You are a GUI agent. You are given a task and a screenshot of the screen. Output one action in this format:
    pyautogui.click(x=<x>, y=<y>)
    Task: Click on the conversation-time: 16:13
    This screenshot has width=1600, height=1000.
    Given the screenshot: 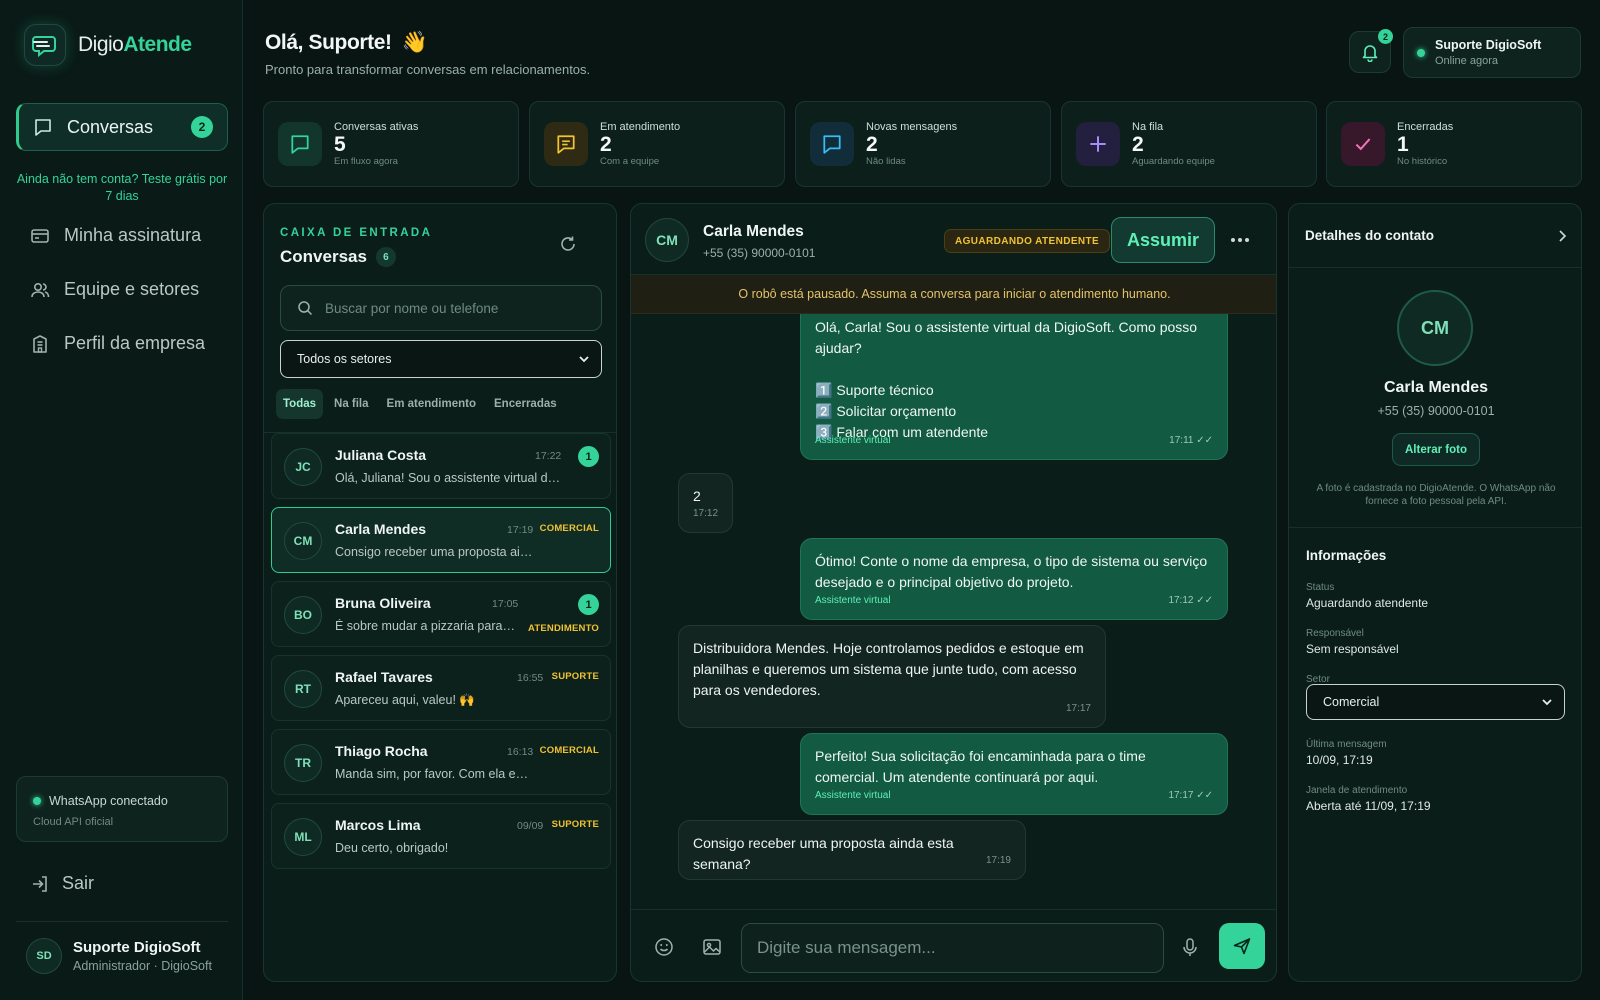 What is the action you would take?
    pyautogui.click(x=520, y=752)
    